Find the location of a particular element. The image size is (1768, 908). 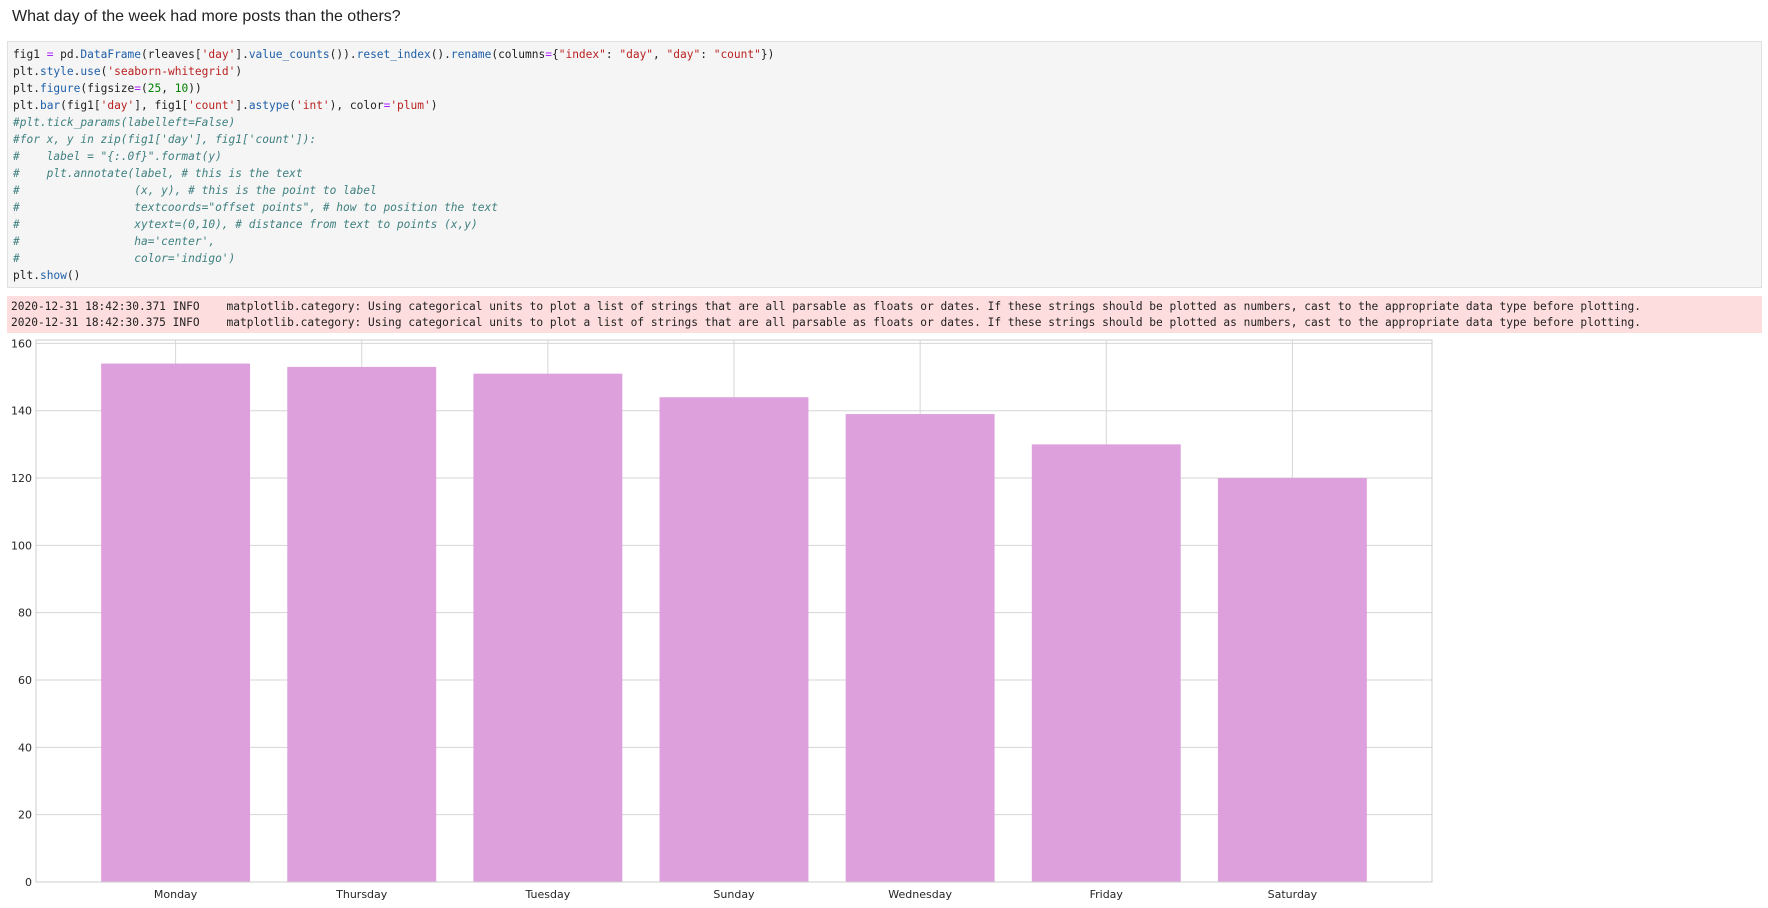

x-tick-label: Monday is located at coordinates (176, 894).